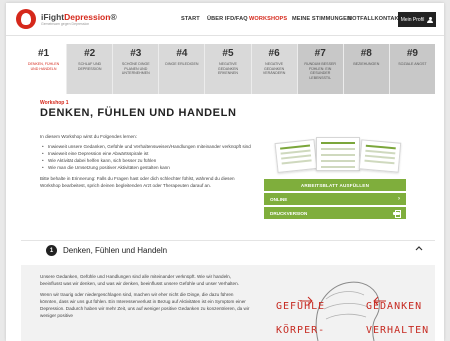 Image resolution: width=450 pixels, height=341 pixels. I want to click on step-9: #9 SOZIALE ANGST, so click(412, 69).